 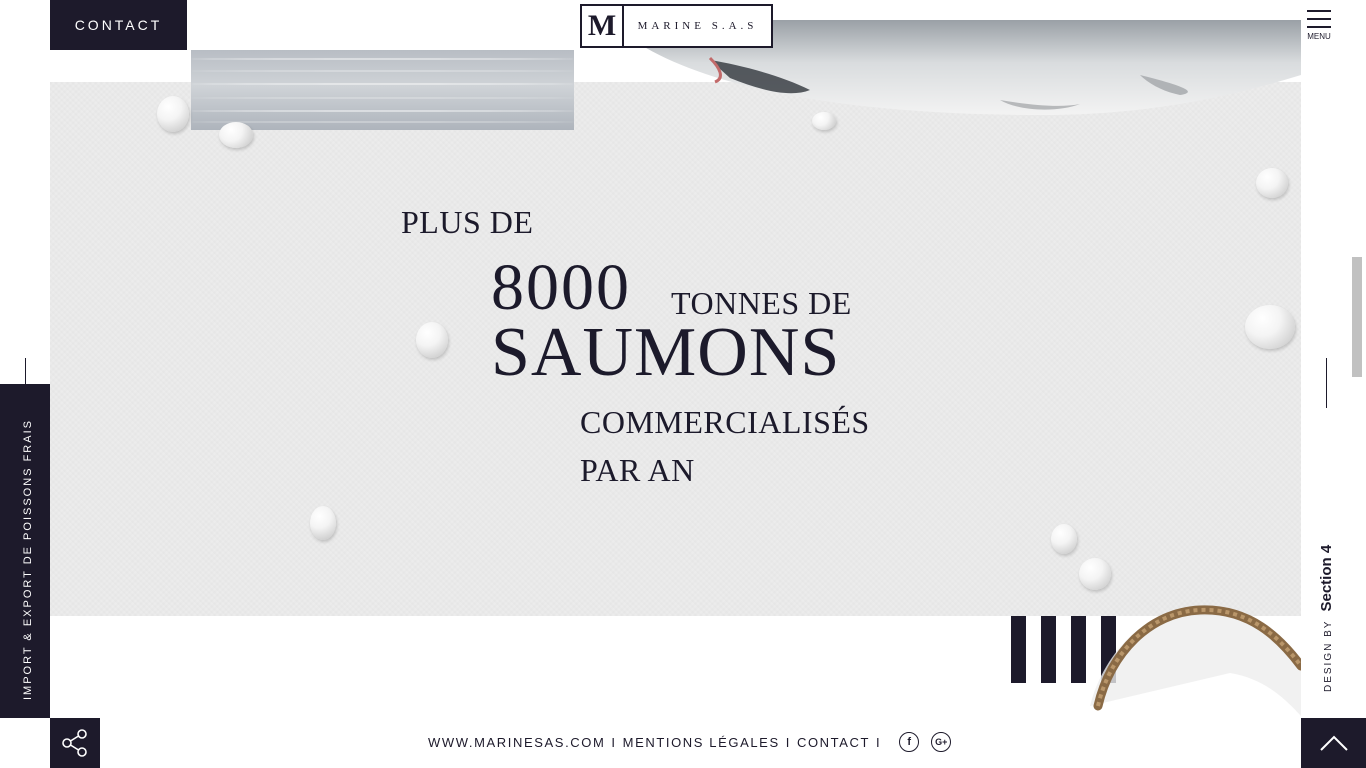 What do you see at coordinates (516, 742) in the screenshot?
I see `footer-site-link: WWW.MARINESAS.COM` at bounding box center [516, 742].